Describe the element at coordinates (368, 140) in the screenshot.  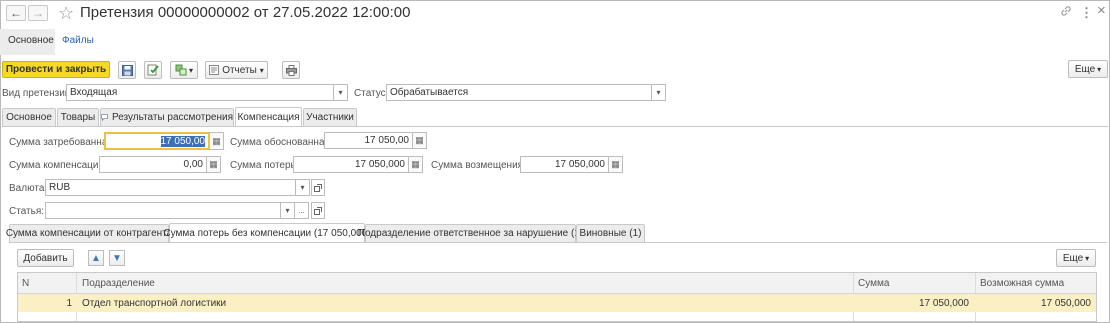
I see `justified-amount-field: 17 050,00` at that location.